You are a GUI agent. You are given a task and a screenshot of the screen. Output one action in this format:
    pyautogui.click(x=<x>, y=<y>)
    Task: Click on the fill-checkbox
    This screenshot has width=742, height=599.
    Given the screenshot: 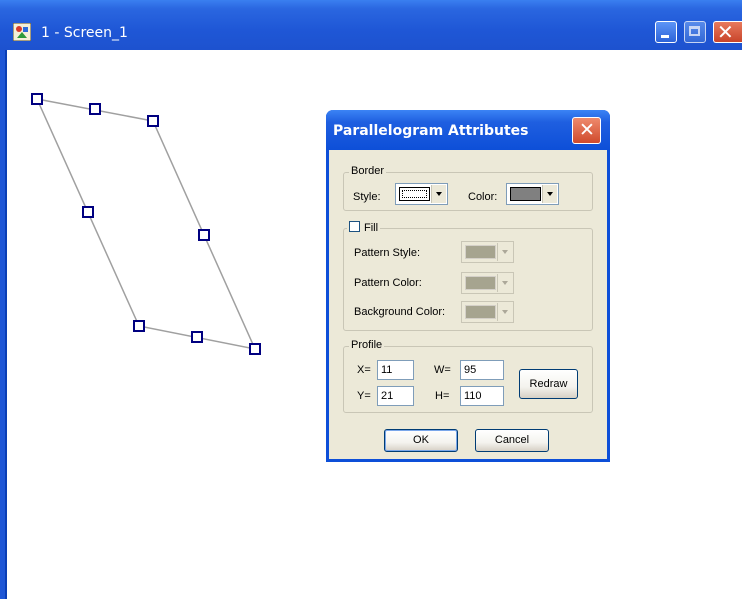 What is the action you would take?
    pyautogui.click(x=354, y=226)
    